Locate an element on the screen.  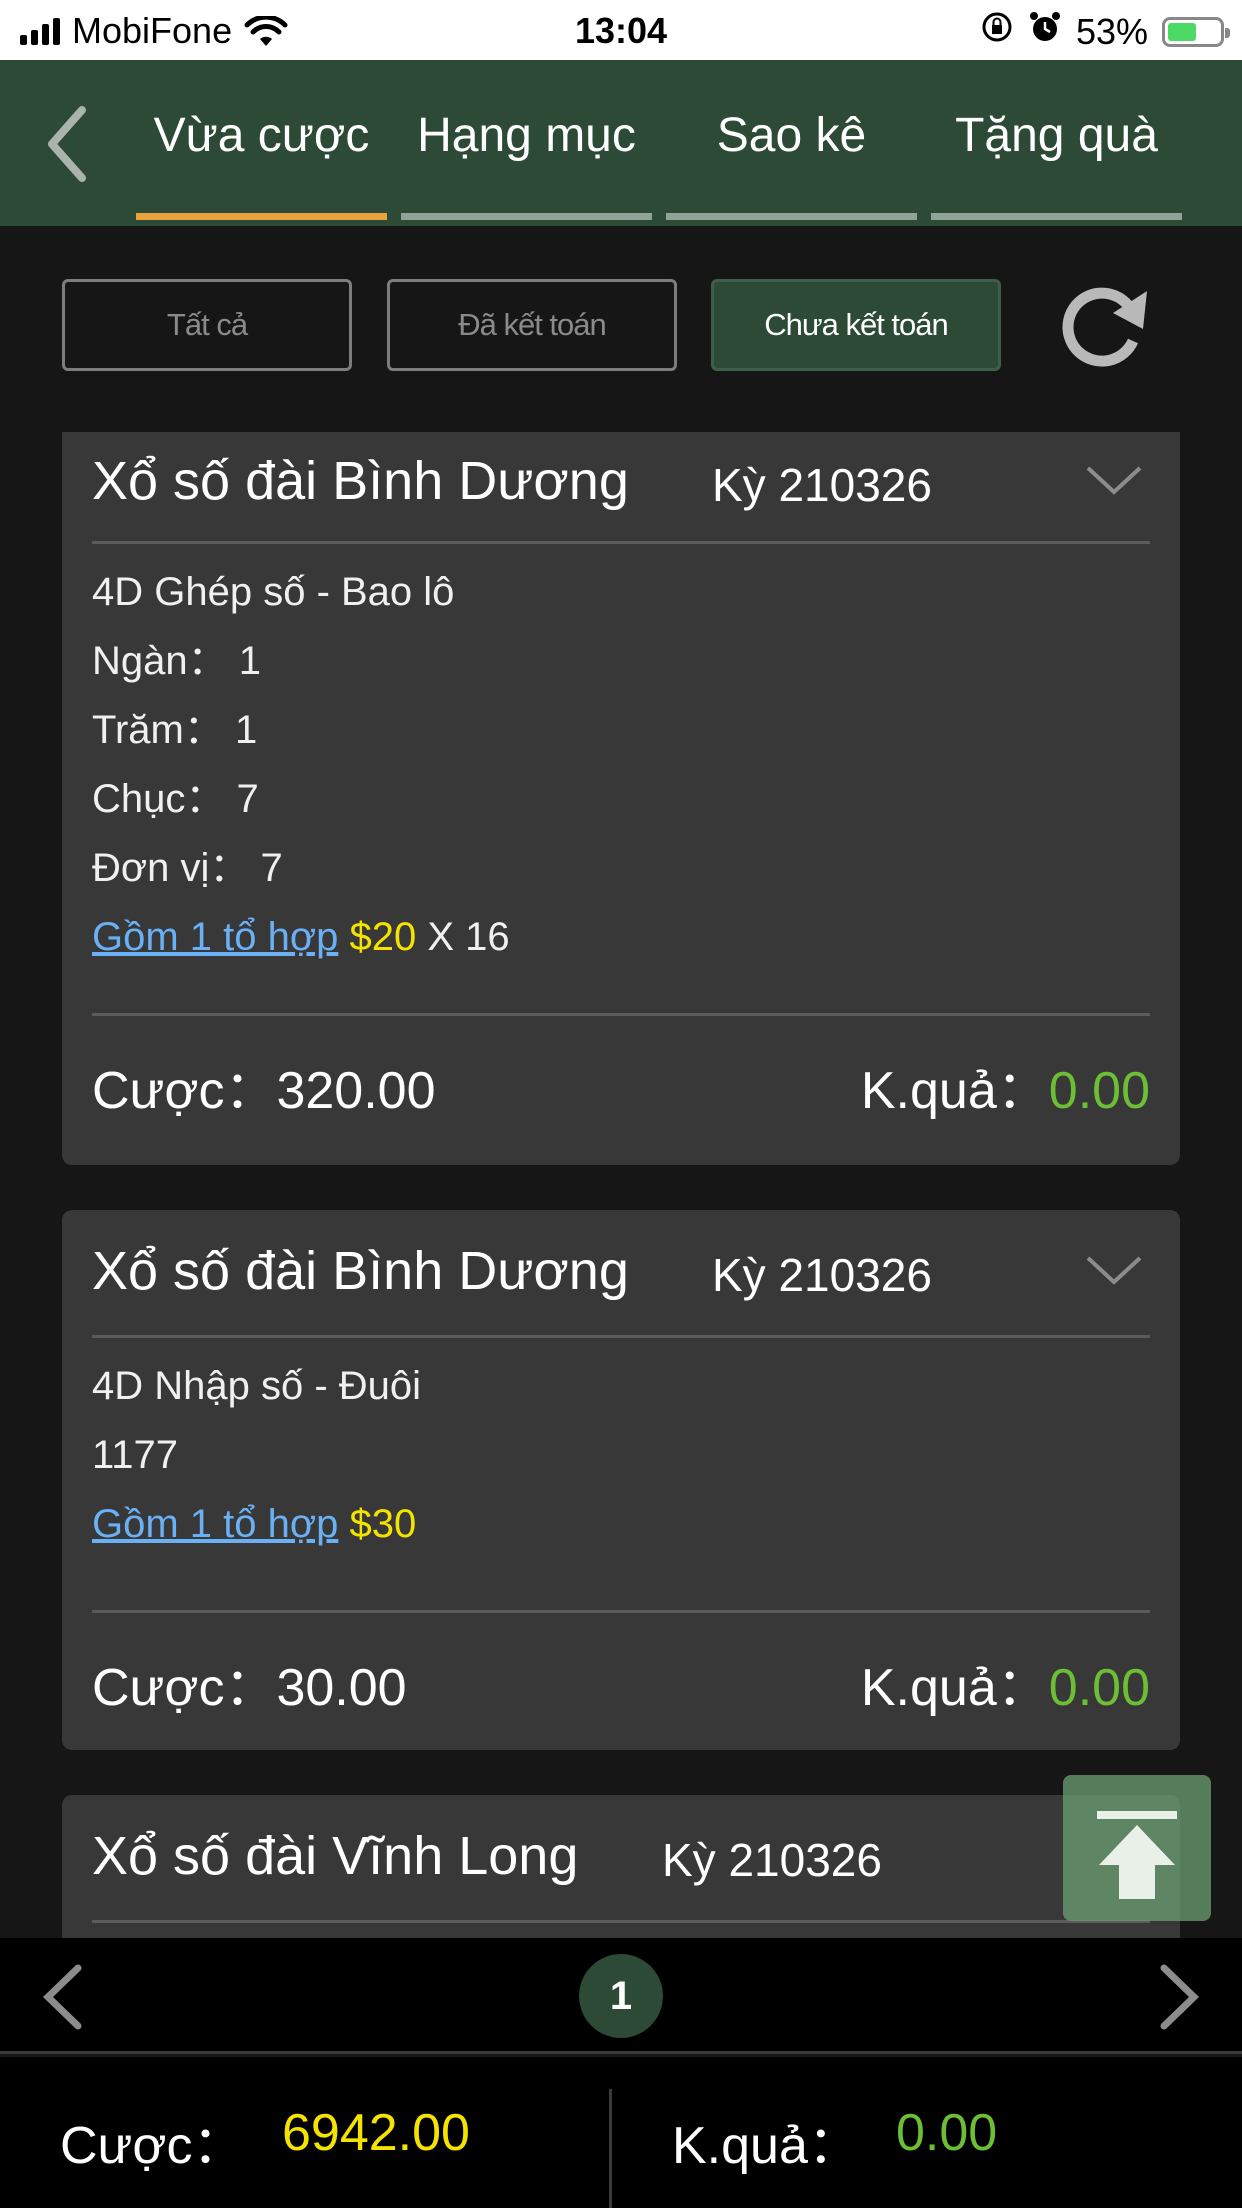
detail-line: Đơn vị： 7 is located at coordinates (187, 868).